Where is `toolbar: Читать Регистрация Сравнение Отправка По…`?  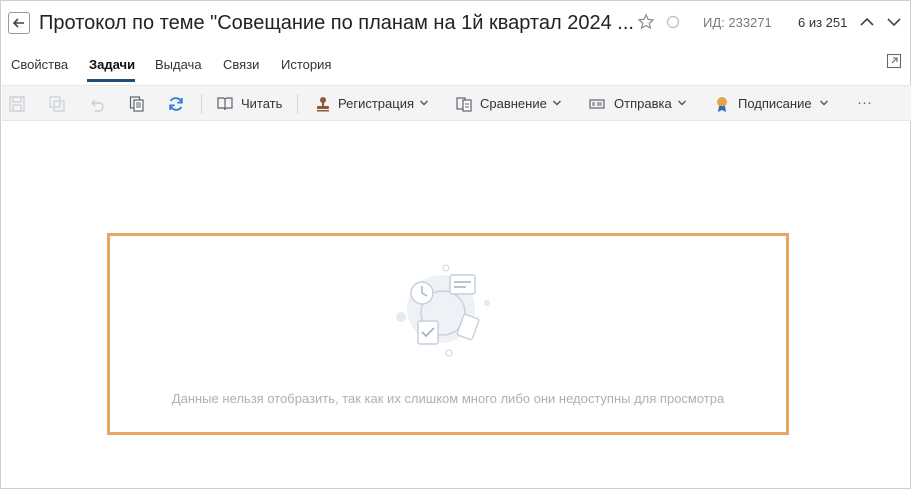 toolbar: Читать Регистрация Сравнение Отправка По… is located at coordinates (456, 103).